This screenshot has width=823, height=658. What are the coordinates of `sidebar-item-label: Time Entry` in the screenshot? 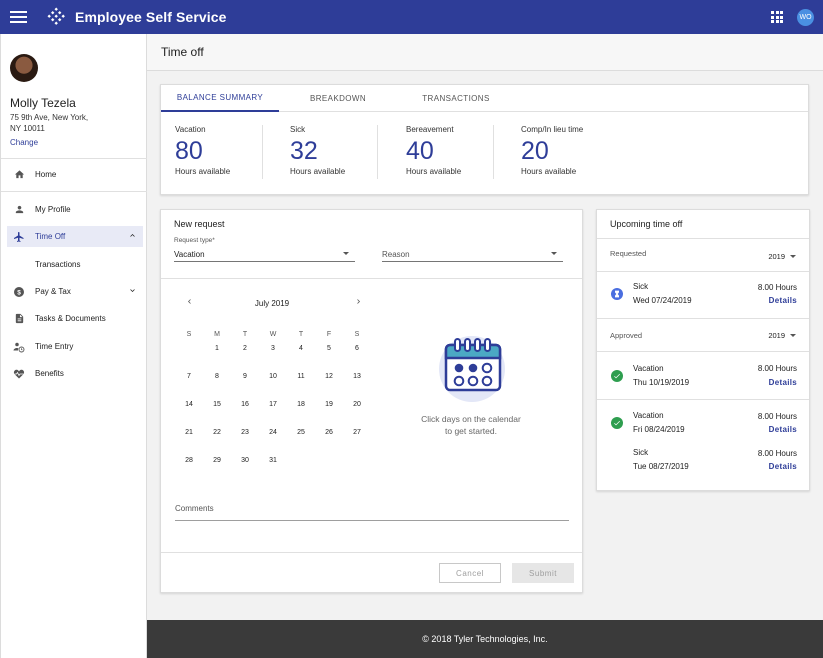 It's located at (54, 346).